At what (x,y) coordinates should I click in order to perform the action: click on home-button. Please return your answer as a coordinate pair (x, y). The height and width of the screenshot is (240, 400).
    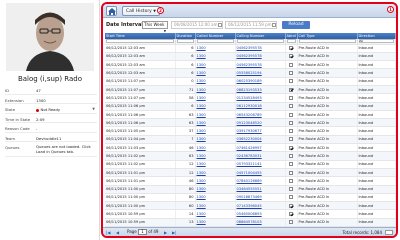
    Looking at the image, I should click on (111, 11).